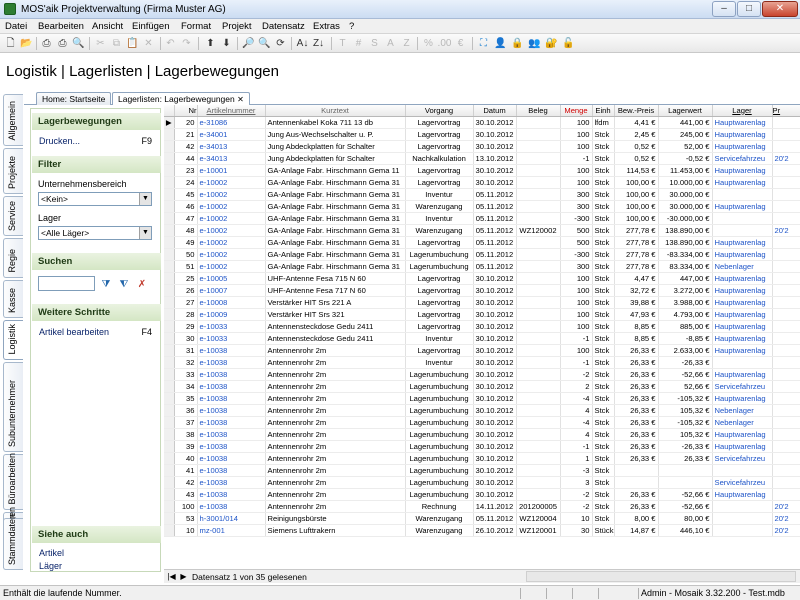 The height and width of the screenshot is (600, 800). I want to click on key-lock-icon: 🔐, so click(551, 43).